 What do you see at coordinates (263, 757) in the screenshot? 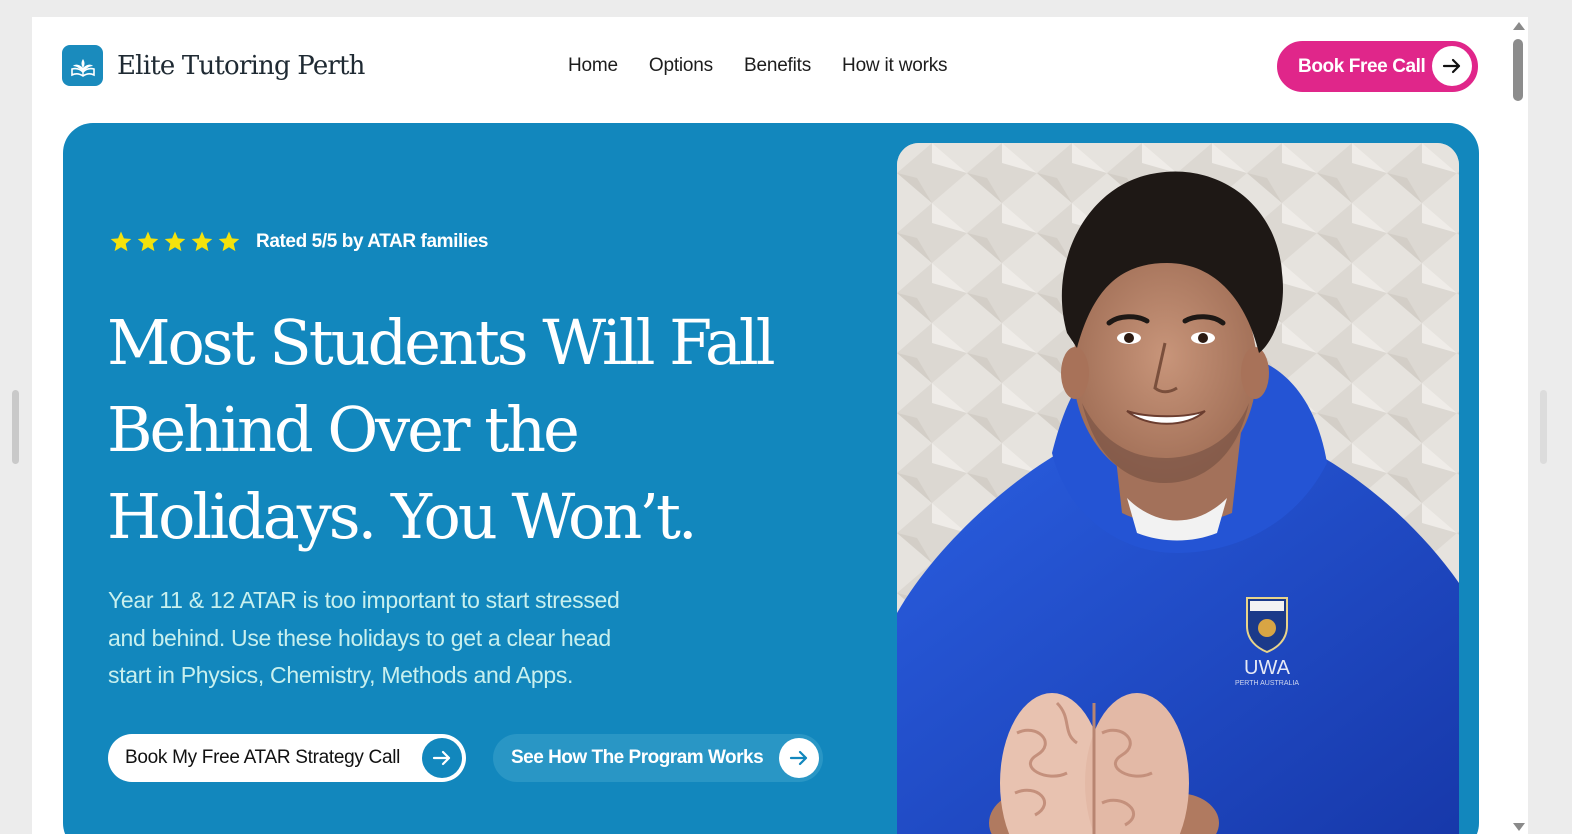
I see `book-strategy-call-label: Book My Free ATAR Strategy Call` at bounding box center [263, 757].